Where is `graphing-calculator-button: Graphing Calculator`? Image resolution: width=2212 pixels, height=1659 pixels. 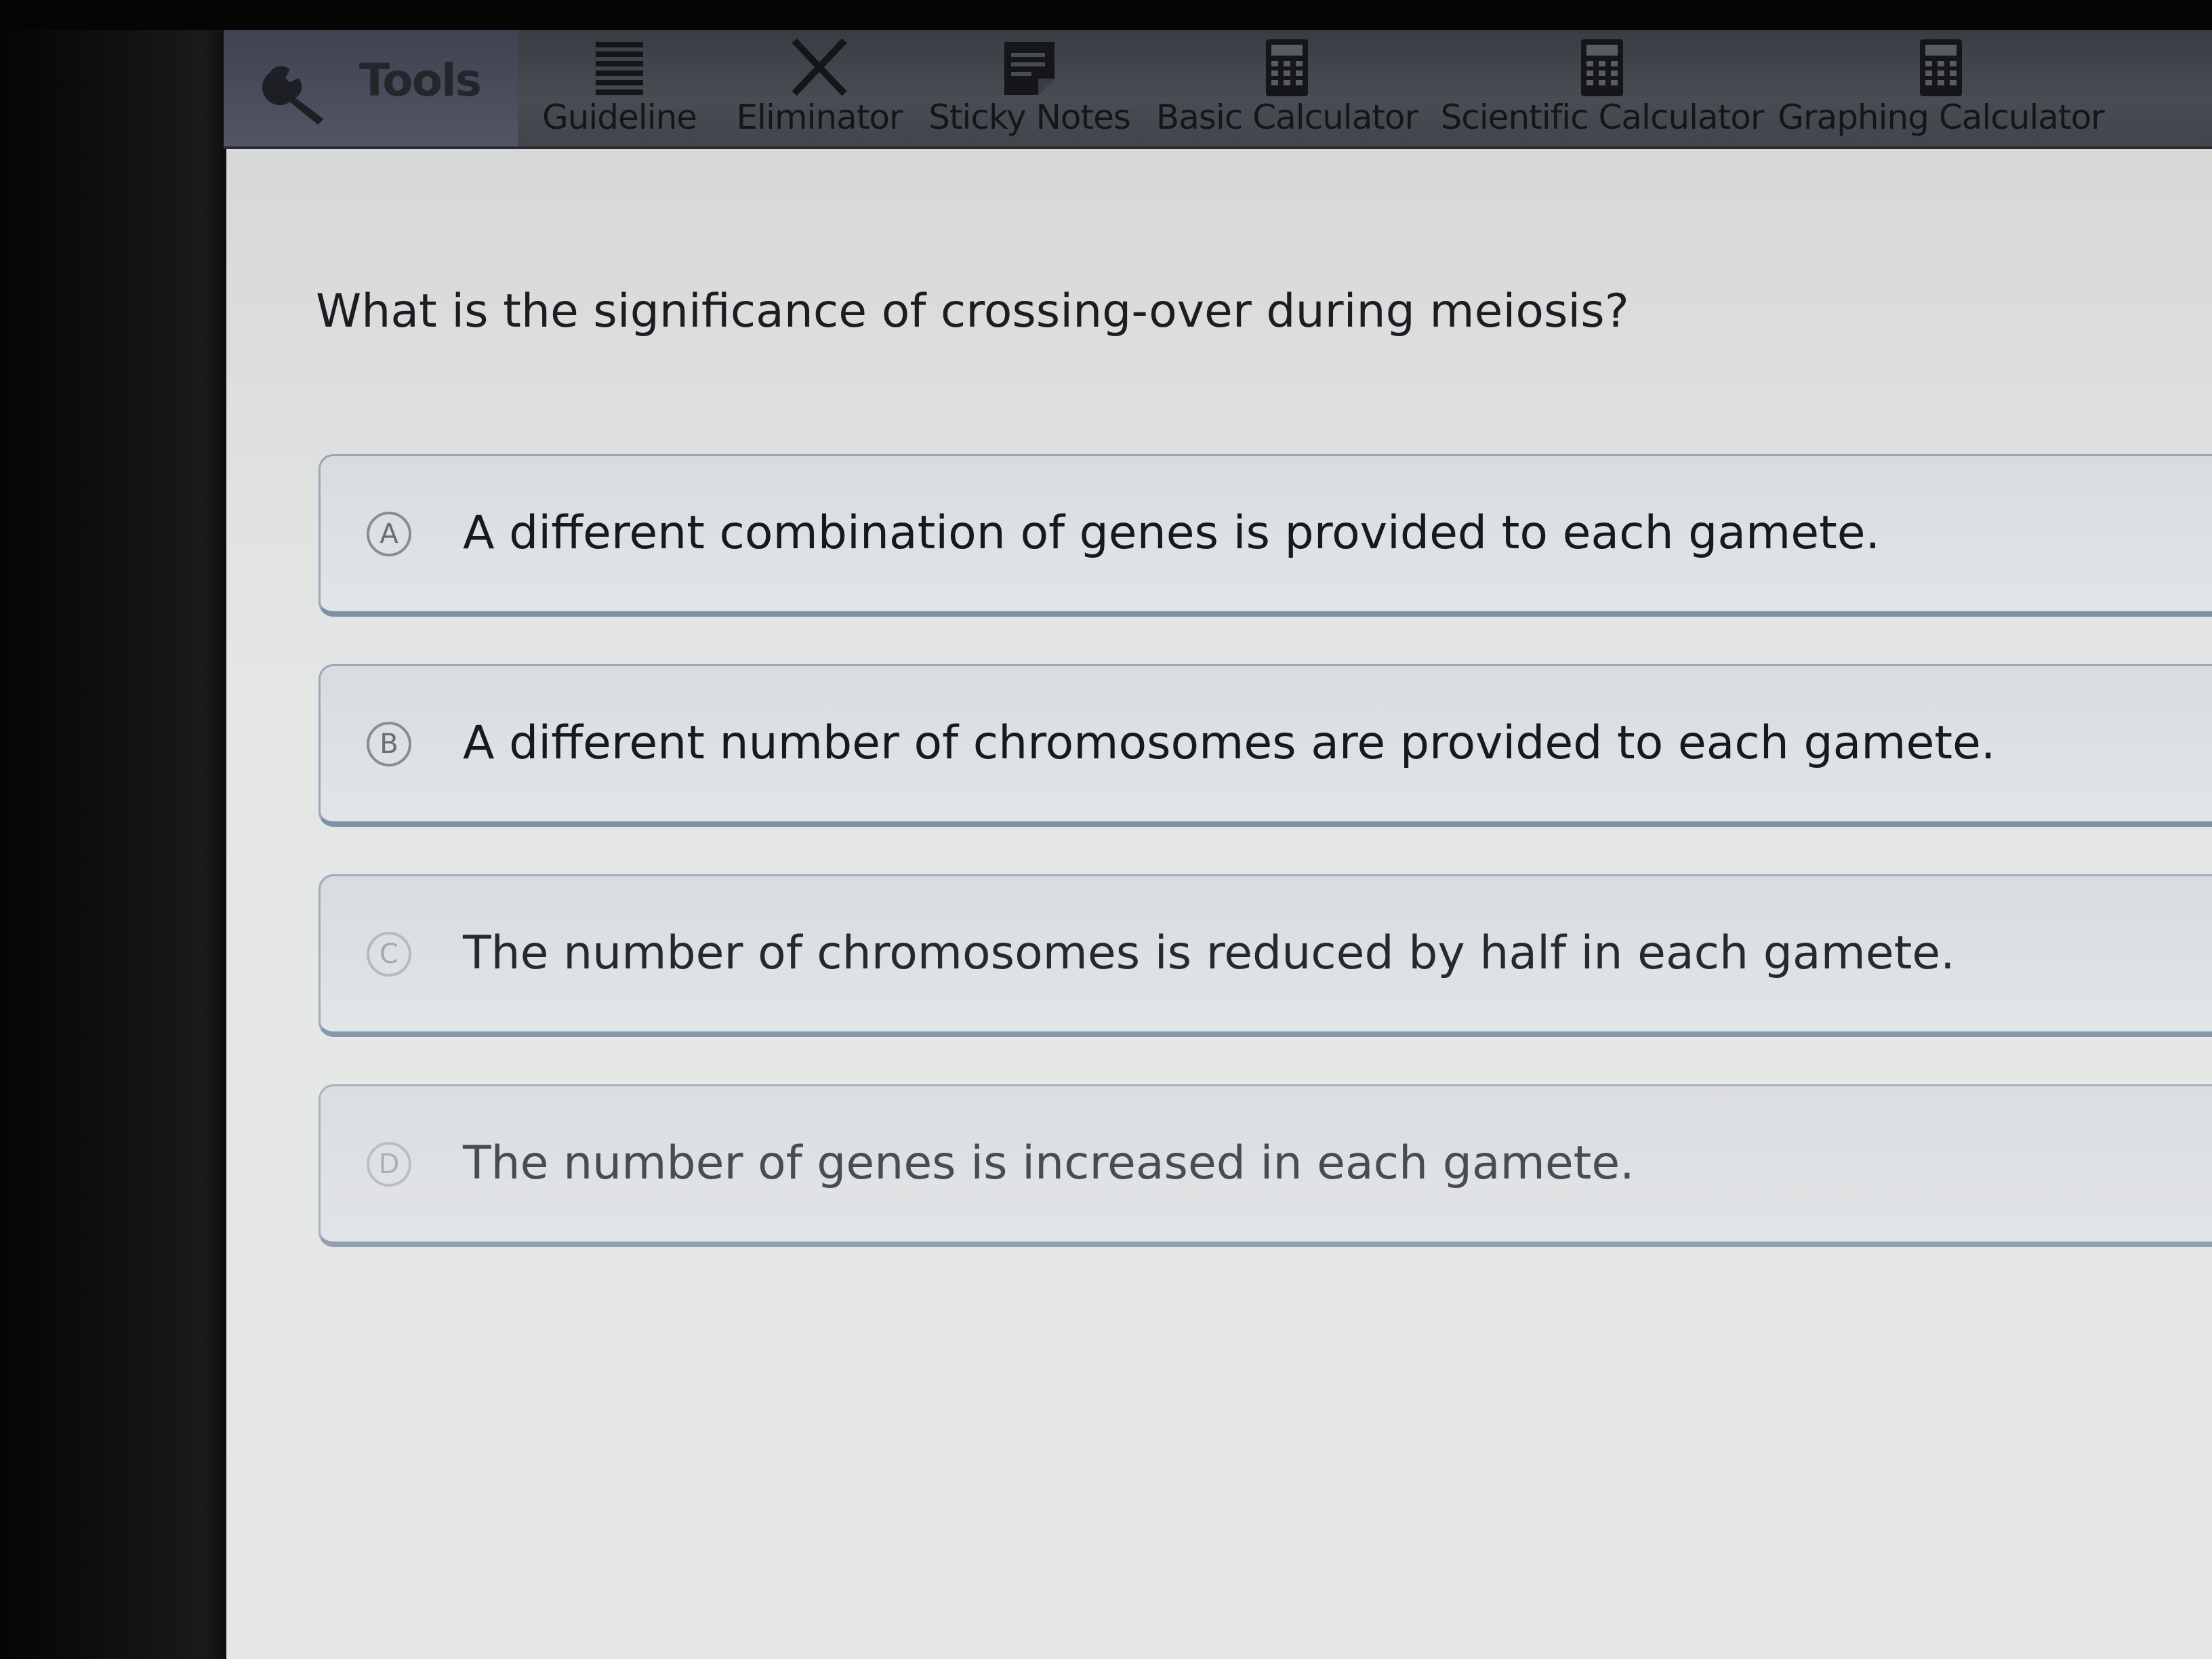
graphing-calculator-button: Graphing Calculator is located at coordinates (1940, 88).